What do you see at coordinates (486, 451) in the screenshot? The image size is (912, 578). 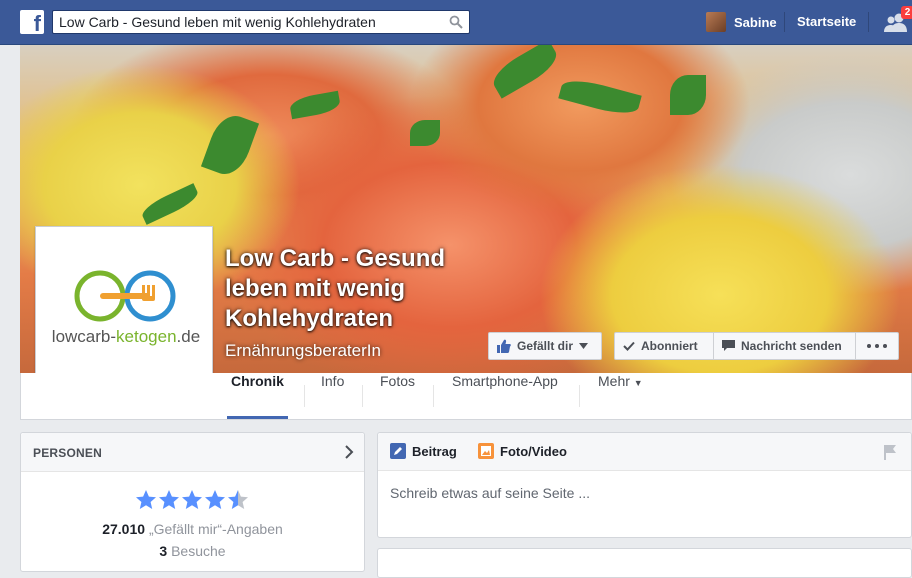 I see `photo-icon` at bounding box center [486, 451].